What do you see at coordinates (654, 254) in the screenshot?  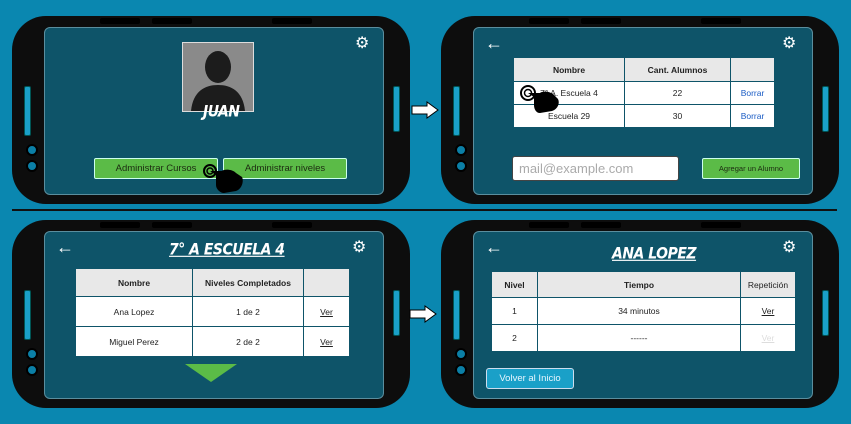 I see `alumno-title: ANA LOPEZ` at bounding box center [654, 254].